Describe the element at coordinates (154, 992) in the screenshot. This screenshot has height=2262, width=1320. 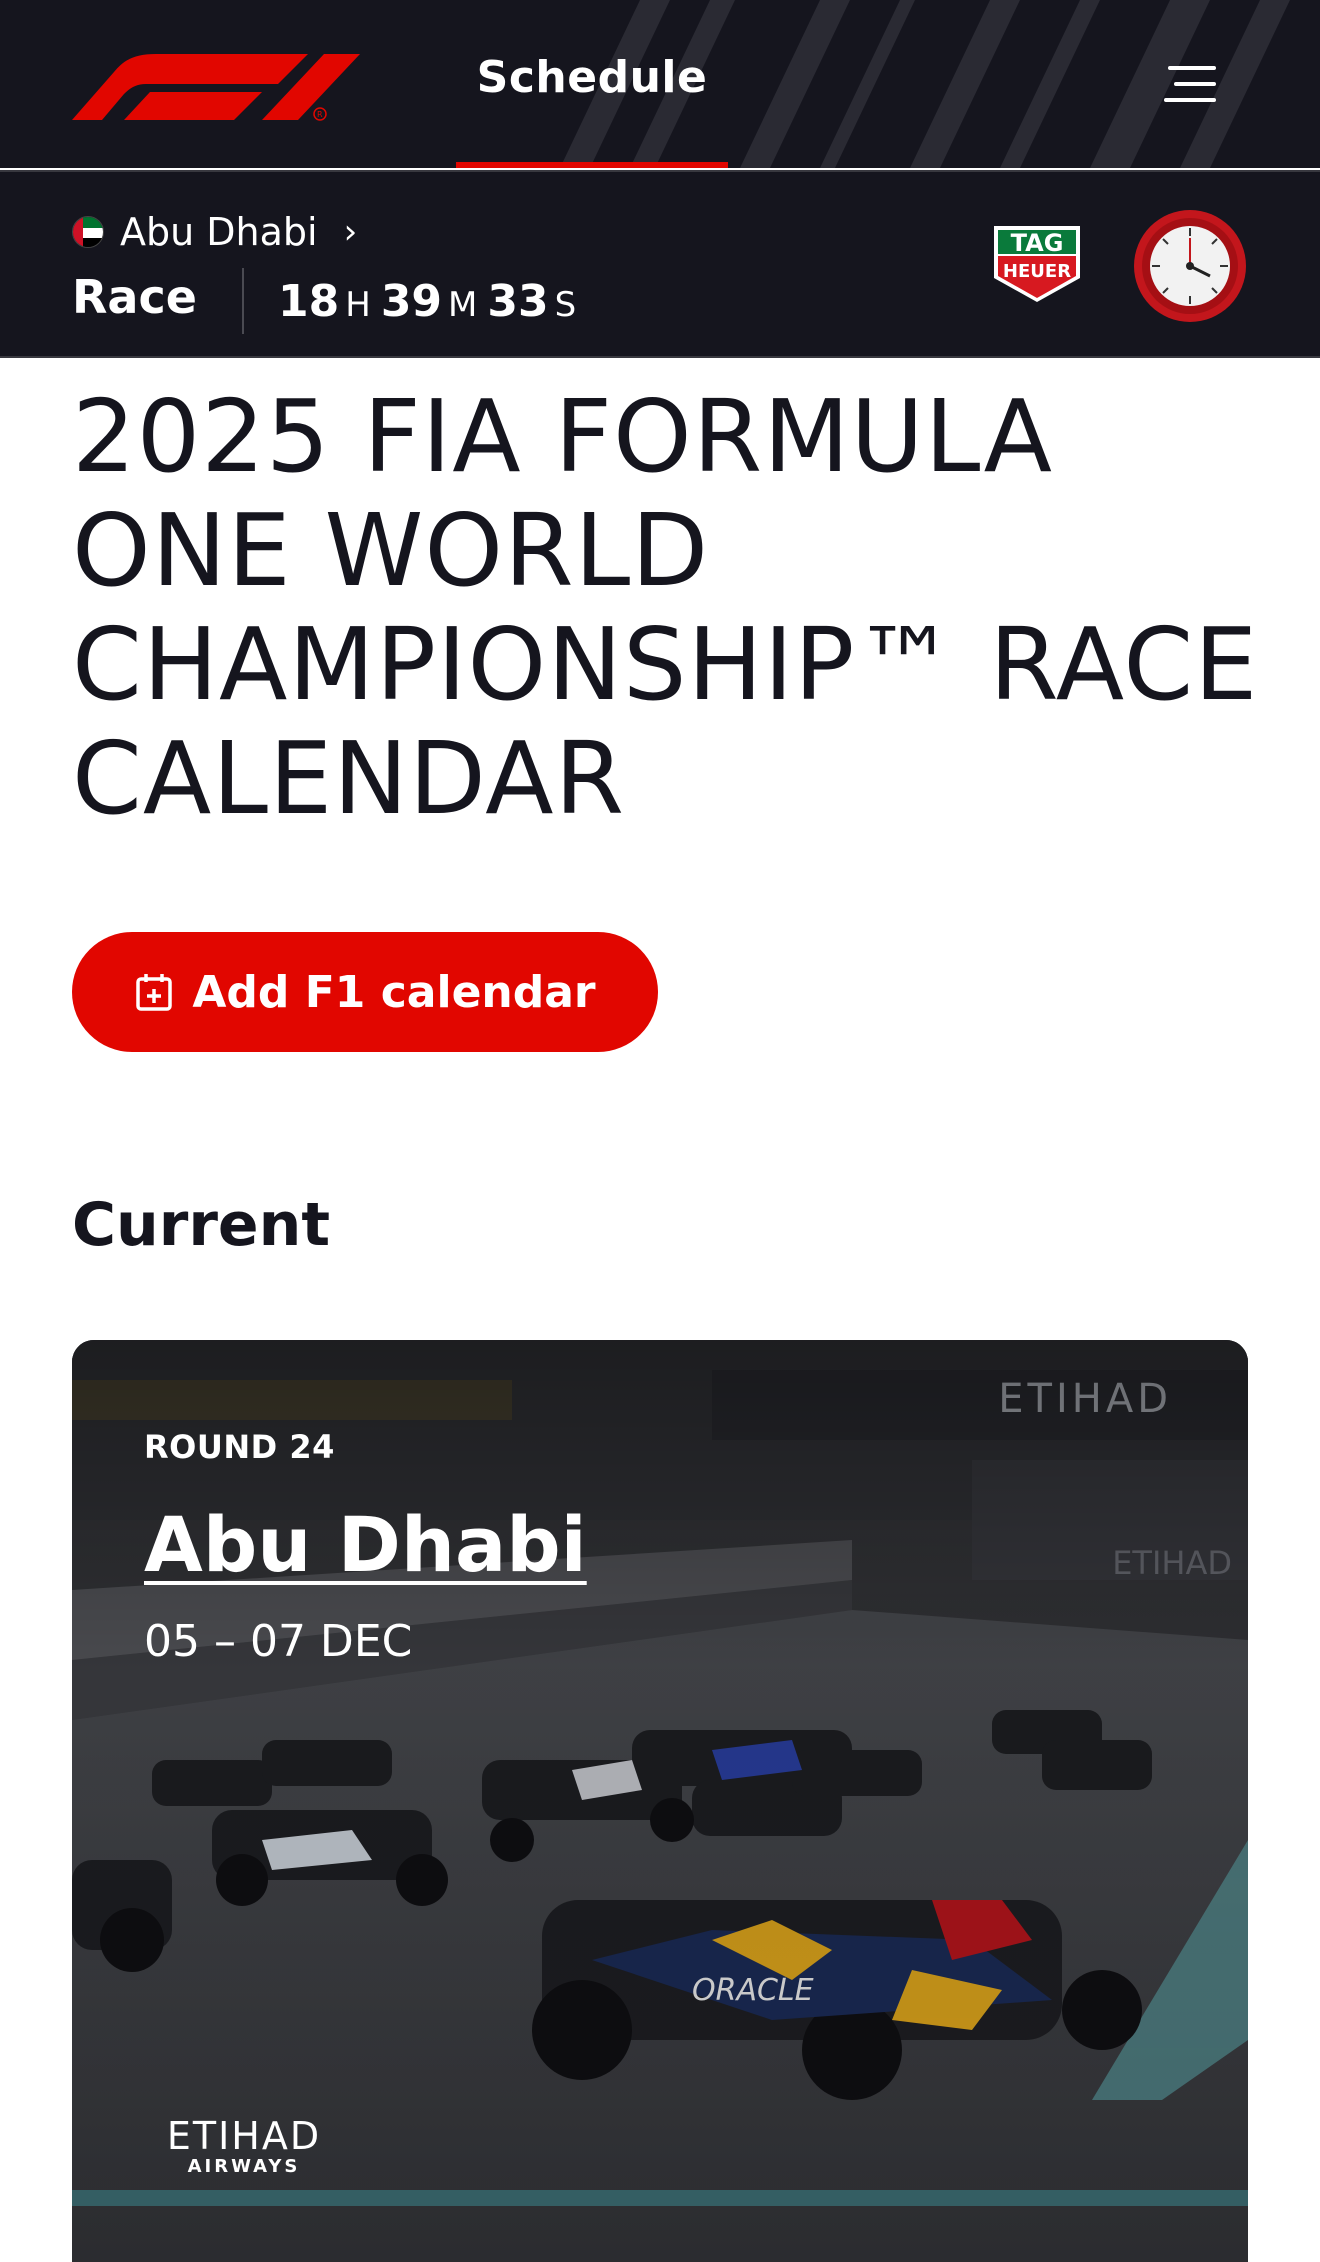
I see `calendar-add-icon` at that location.